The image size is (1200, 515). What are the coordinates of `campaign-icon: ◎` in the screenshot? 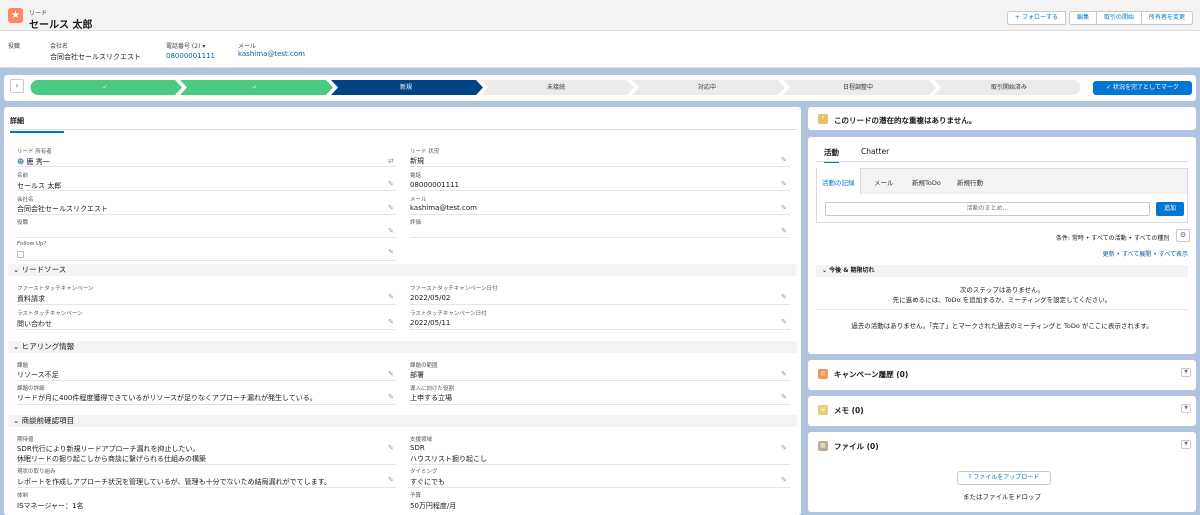 It's located at (823, 374).